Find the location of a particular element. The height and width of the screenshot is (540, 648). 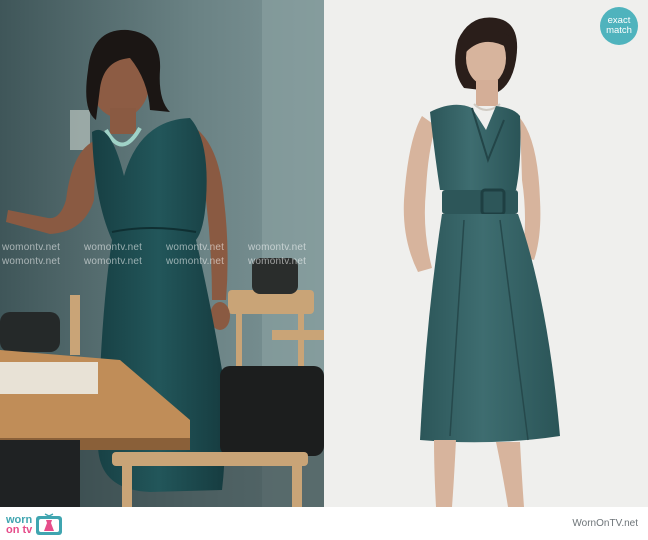

logo-text-bottom: on tv is located at coordinates (19, 530).